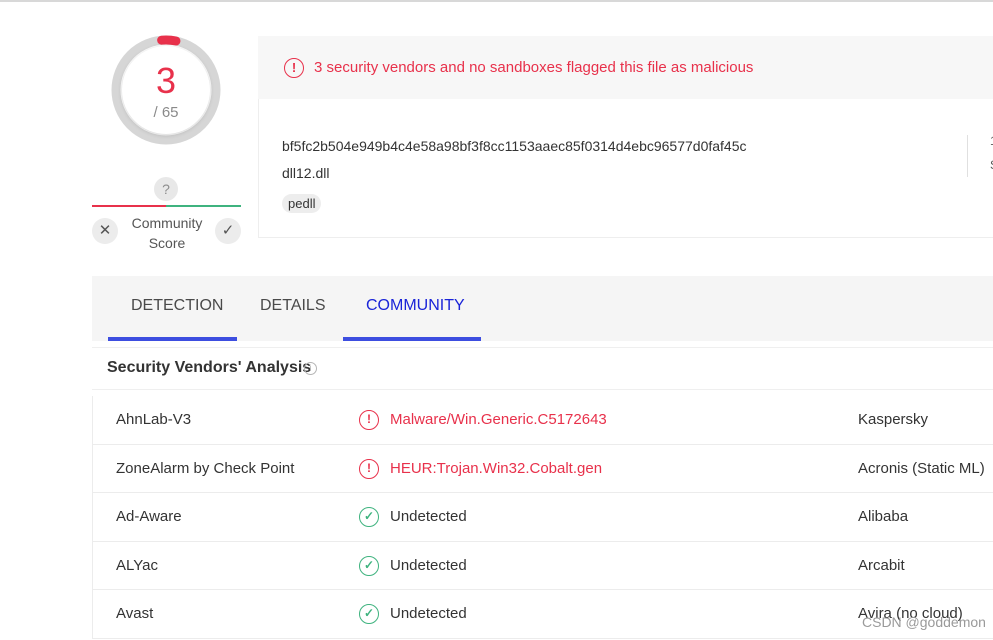  I want to click on tab-community: COMMUNITY, so click(415, 306).